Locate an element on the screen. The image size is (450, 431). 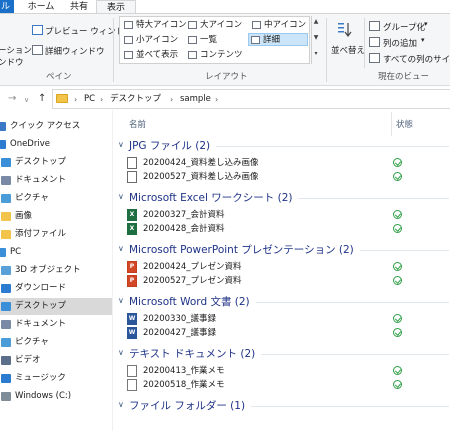
up-icon: ↑ is located at coordinates (42, 99).